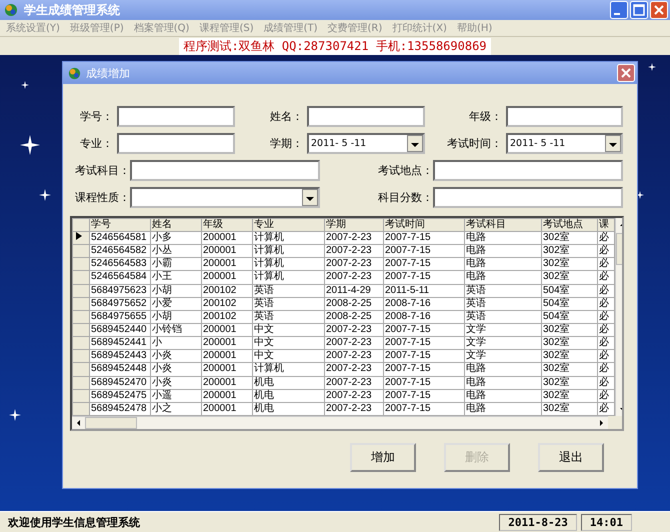  What do you see at coordinates (570, 225) in the screenshot?
I see `column-header: 考试地点` at bounding box center [570, 225].